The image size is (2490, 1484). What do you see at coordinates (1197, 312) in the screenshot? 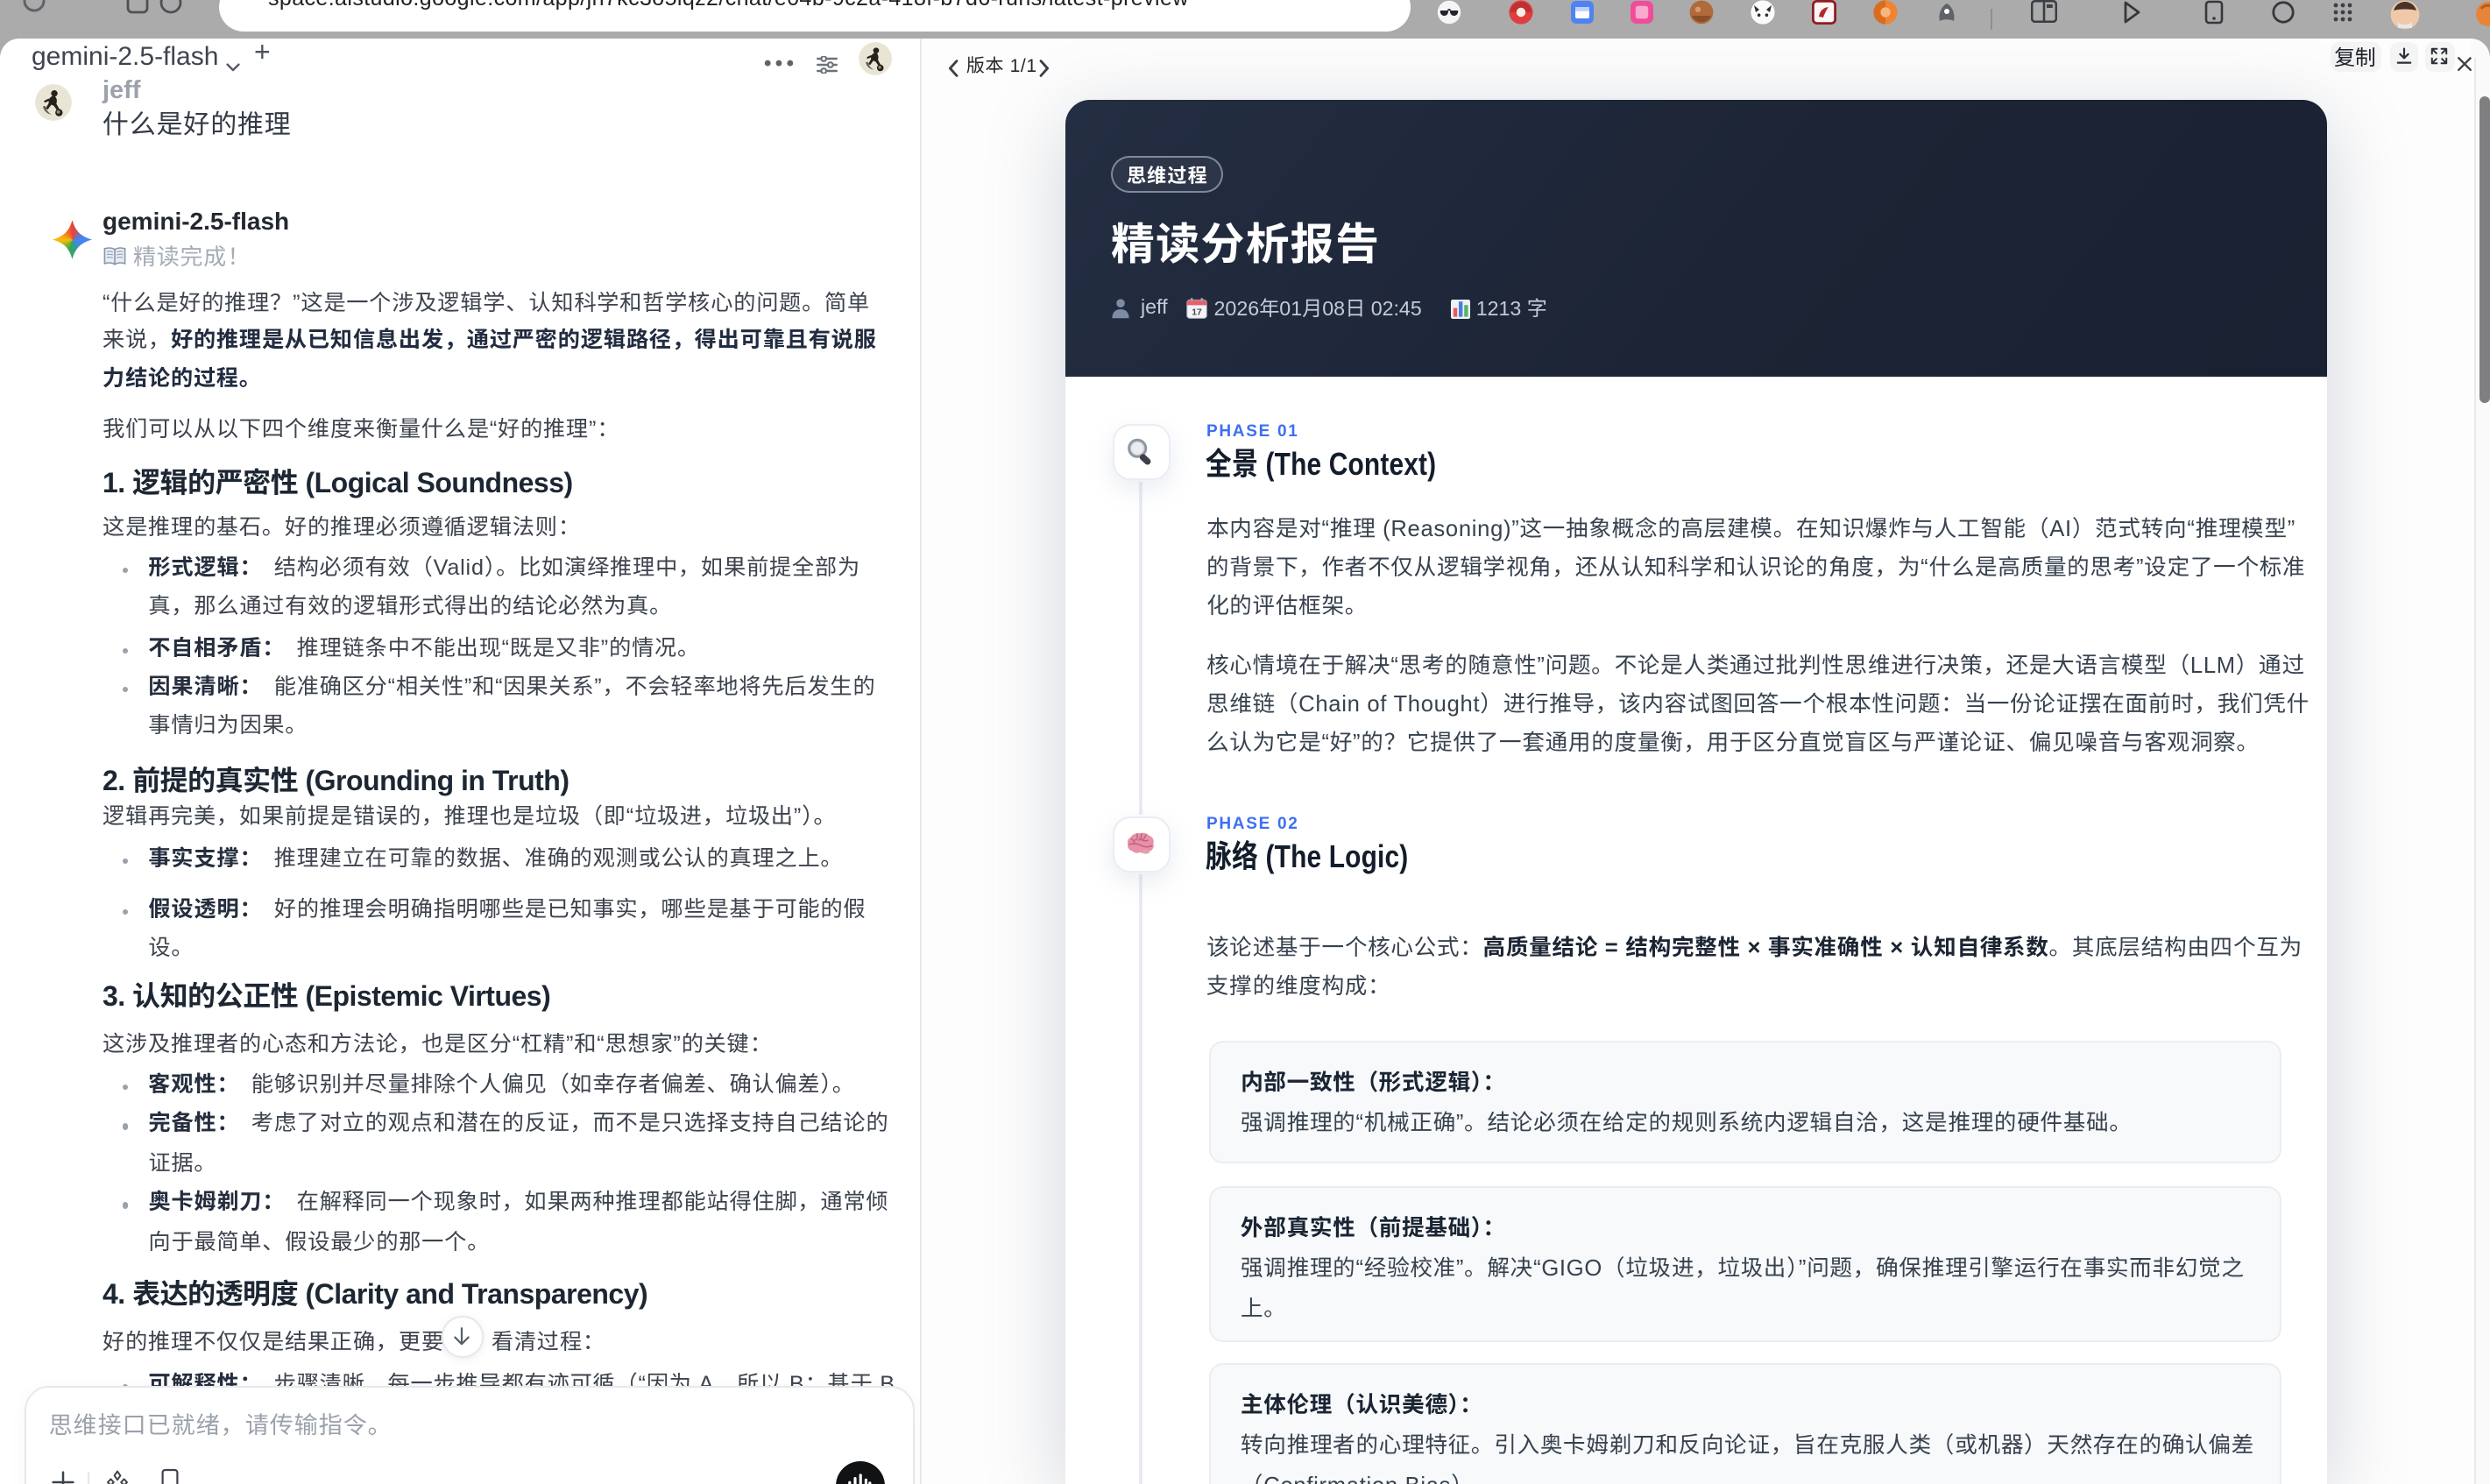
I see `svg-text: 17` at bounding box center [1197, 312].